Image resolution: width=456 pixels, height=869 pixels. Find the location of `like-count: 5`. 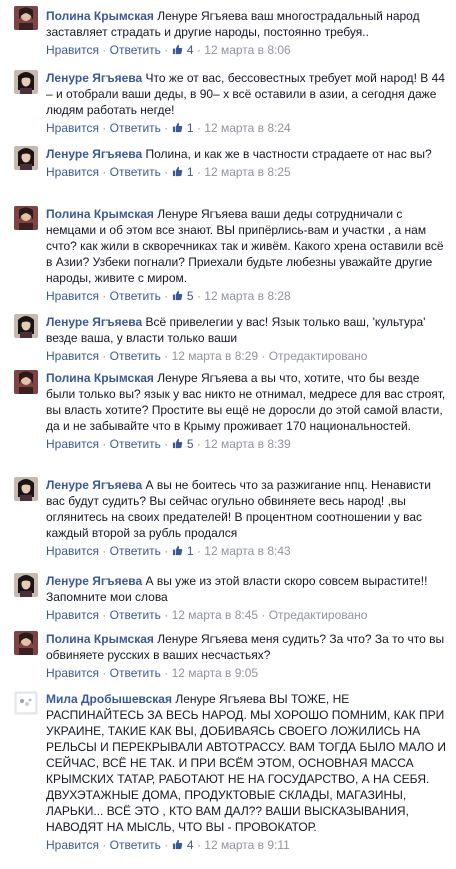

like-count: 5 is located at coordinates (188, 296).